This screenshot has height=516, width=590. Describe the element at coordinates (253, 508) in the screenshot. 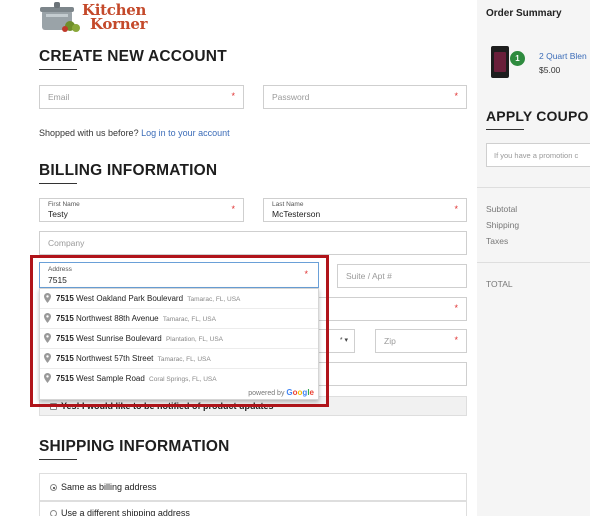

I see `shipping-different-option: Use a different shipping address` at that location.